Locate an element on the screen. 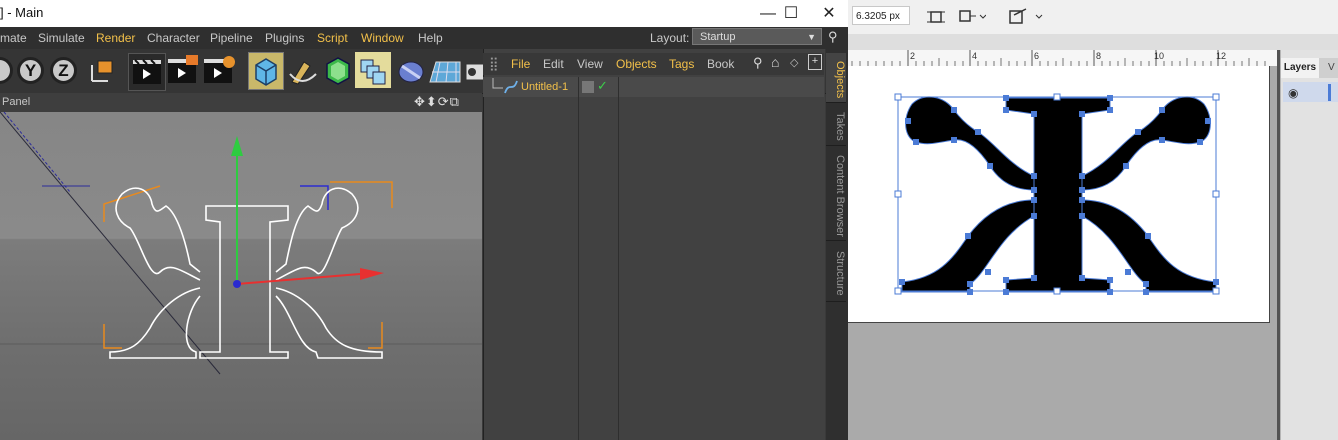  subdivision-surface-icon is located at coordinates (338, 70).